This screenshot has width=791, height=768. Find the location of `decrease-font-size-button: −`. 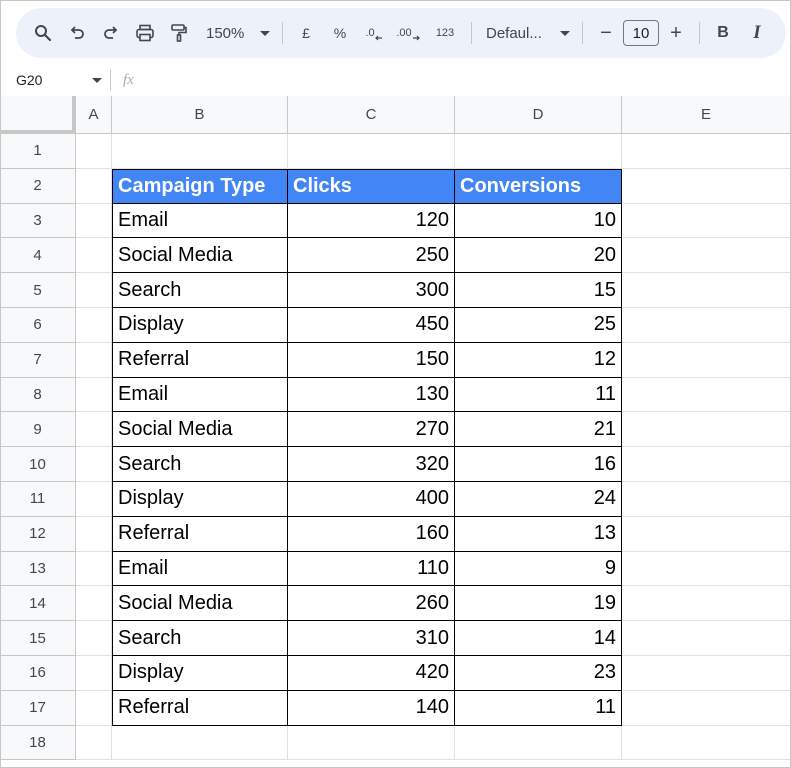

decrease-font-size-button: − is located at coordinates (606, 33).